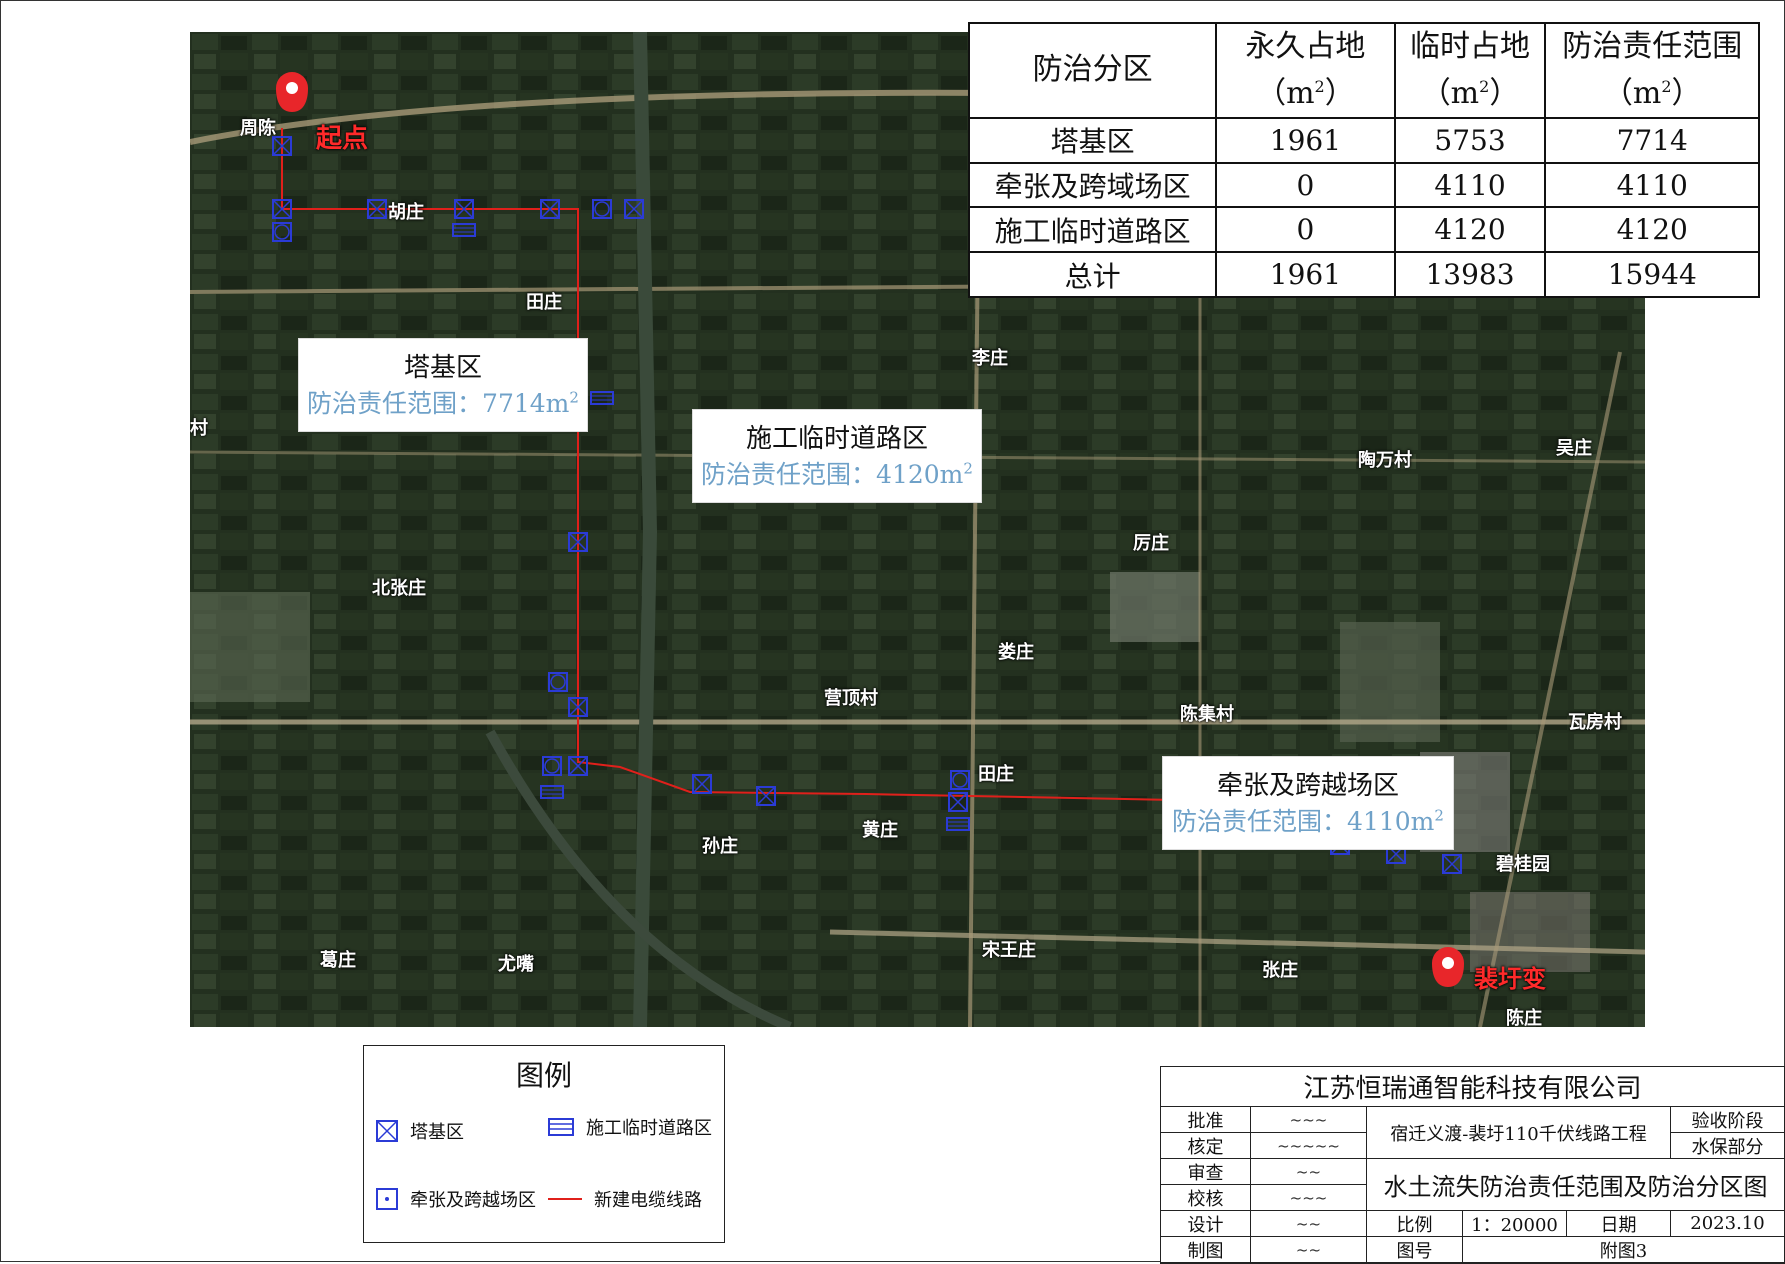  What do you see at coordinates (437, 1132) in the screenshot?
I see `legend-label: 塔基区` at bounding box center [437, 1132].